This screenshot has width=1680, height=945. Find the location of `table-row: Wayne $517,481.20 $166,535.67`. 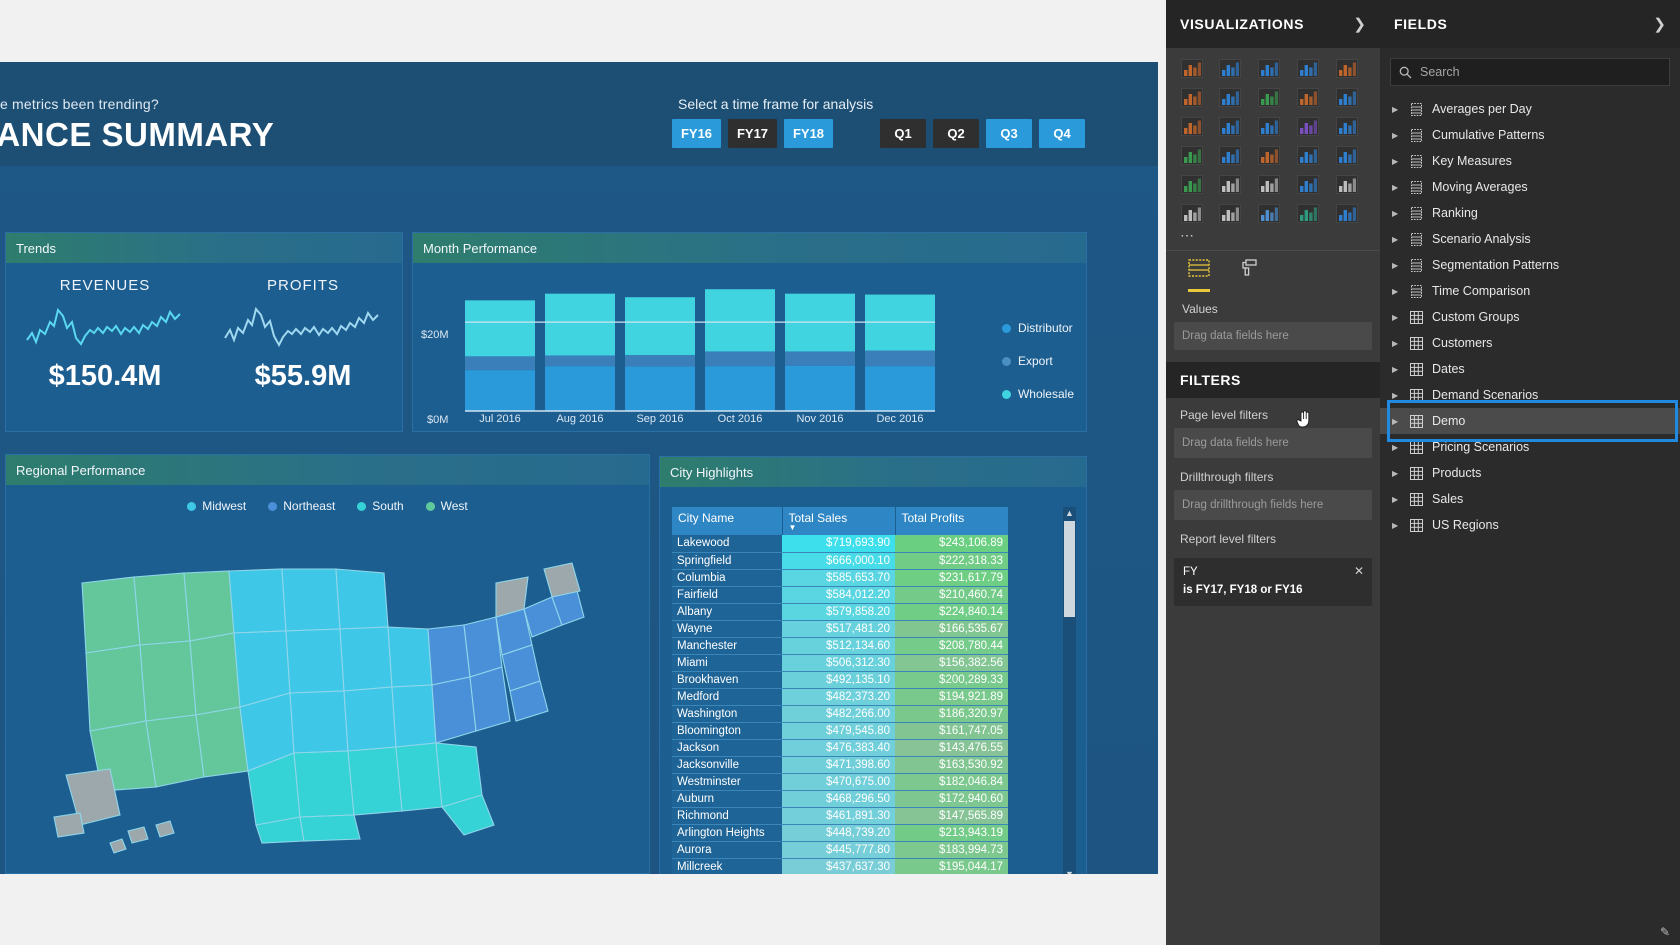

table-row: Wayne $517,481.20 $166,535.67 is located at coordinates (840, 629).